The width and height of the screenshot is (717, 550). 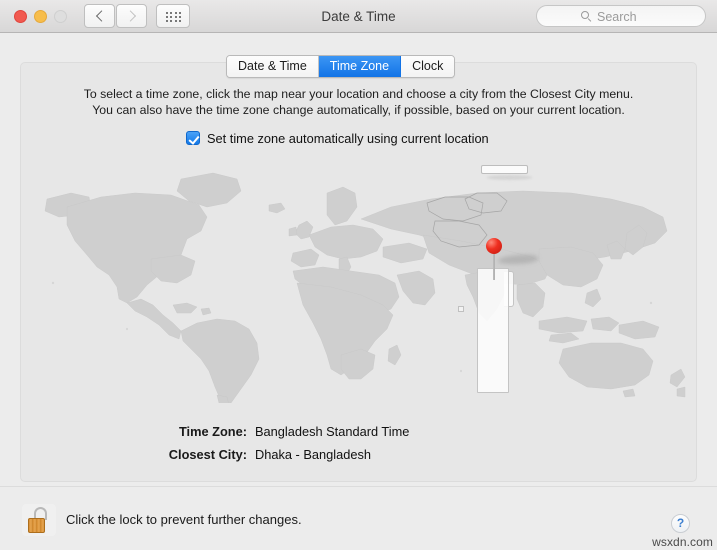 I want to click on closest-city-label: Closest City:, so click(x=207, y=454).